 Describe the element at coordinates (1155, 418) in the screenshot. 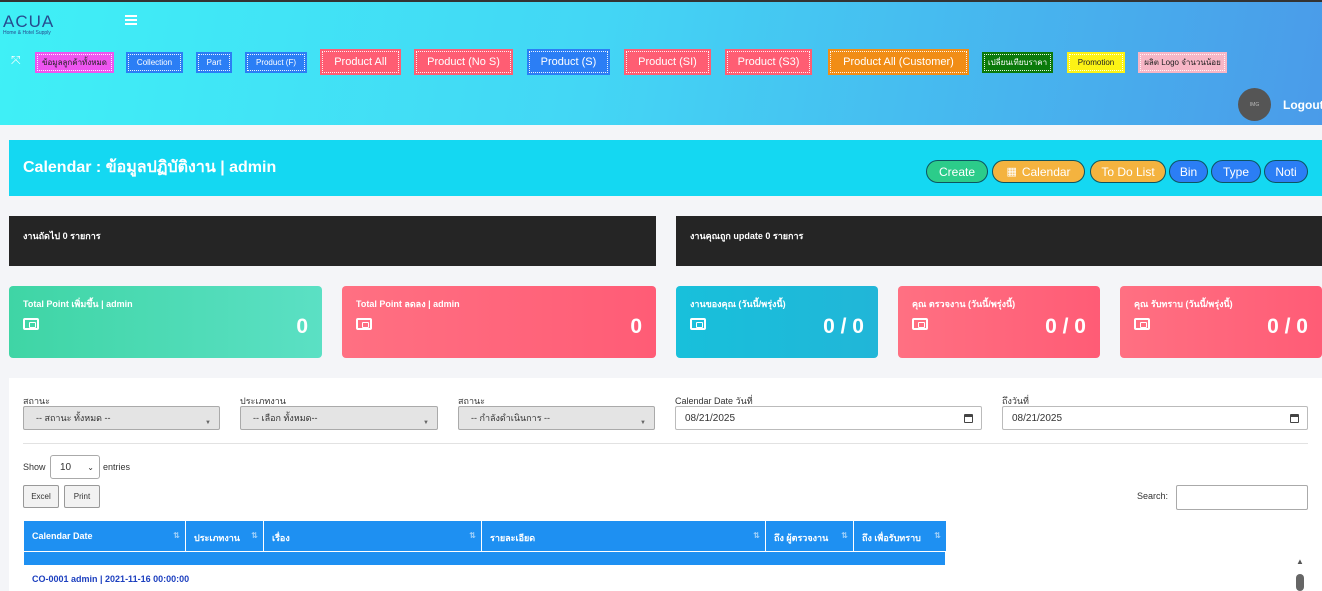

I see `date-to-input: 08/21/2025` at that location.